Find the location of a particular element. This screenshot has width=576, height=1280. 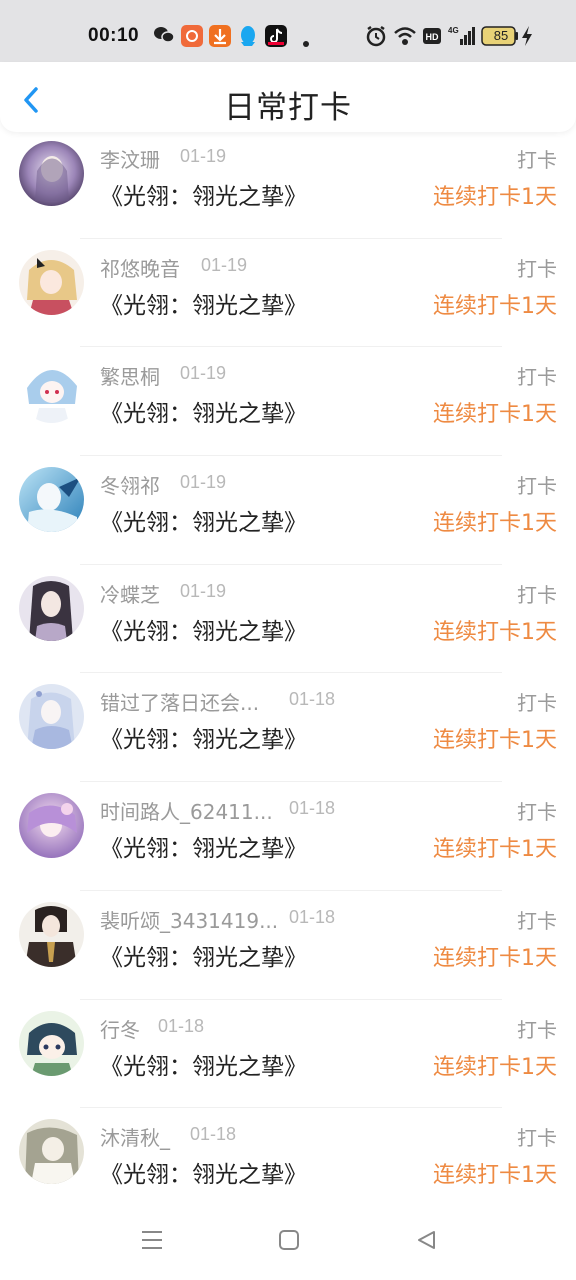

list-item: 冷蝶芝 01-19 《光翎：翎光之挚》 打卡 连续打卡1天 is located at coordinates (288, 619).